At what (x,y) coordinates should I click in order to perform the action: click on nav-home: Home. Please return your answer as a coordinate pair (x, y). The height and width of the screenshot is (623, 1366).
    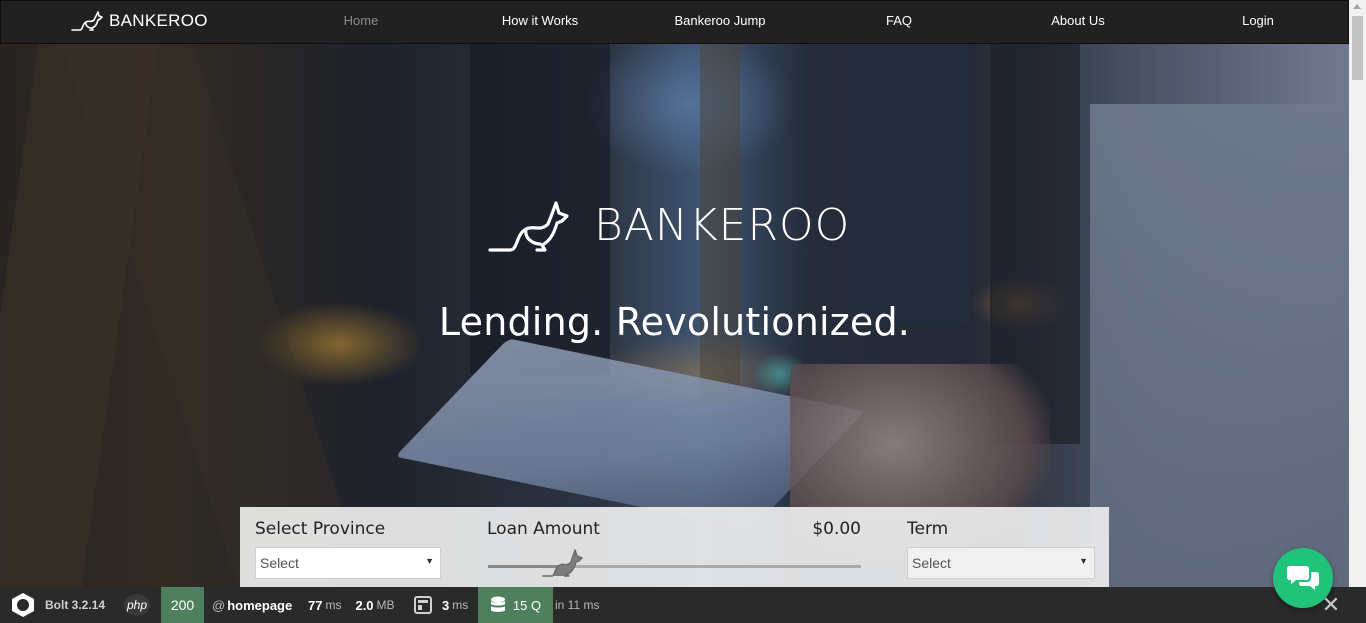
    Looking at the image, I should click on (361, 20).